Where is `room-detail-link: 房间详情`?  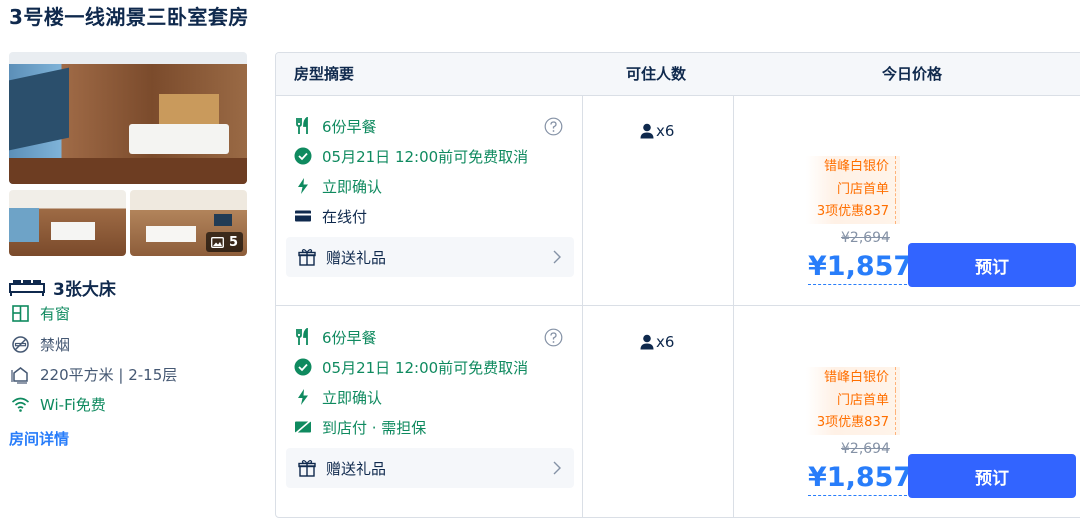 room-detail-link: 房间详情 is located at coordinates (39, 438).